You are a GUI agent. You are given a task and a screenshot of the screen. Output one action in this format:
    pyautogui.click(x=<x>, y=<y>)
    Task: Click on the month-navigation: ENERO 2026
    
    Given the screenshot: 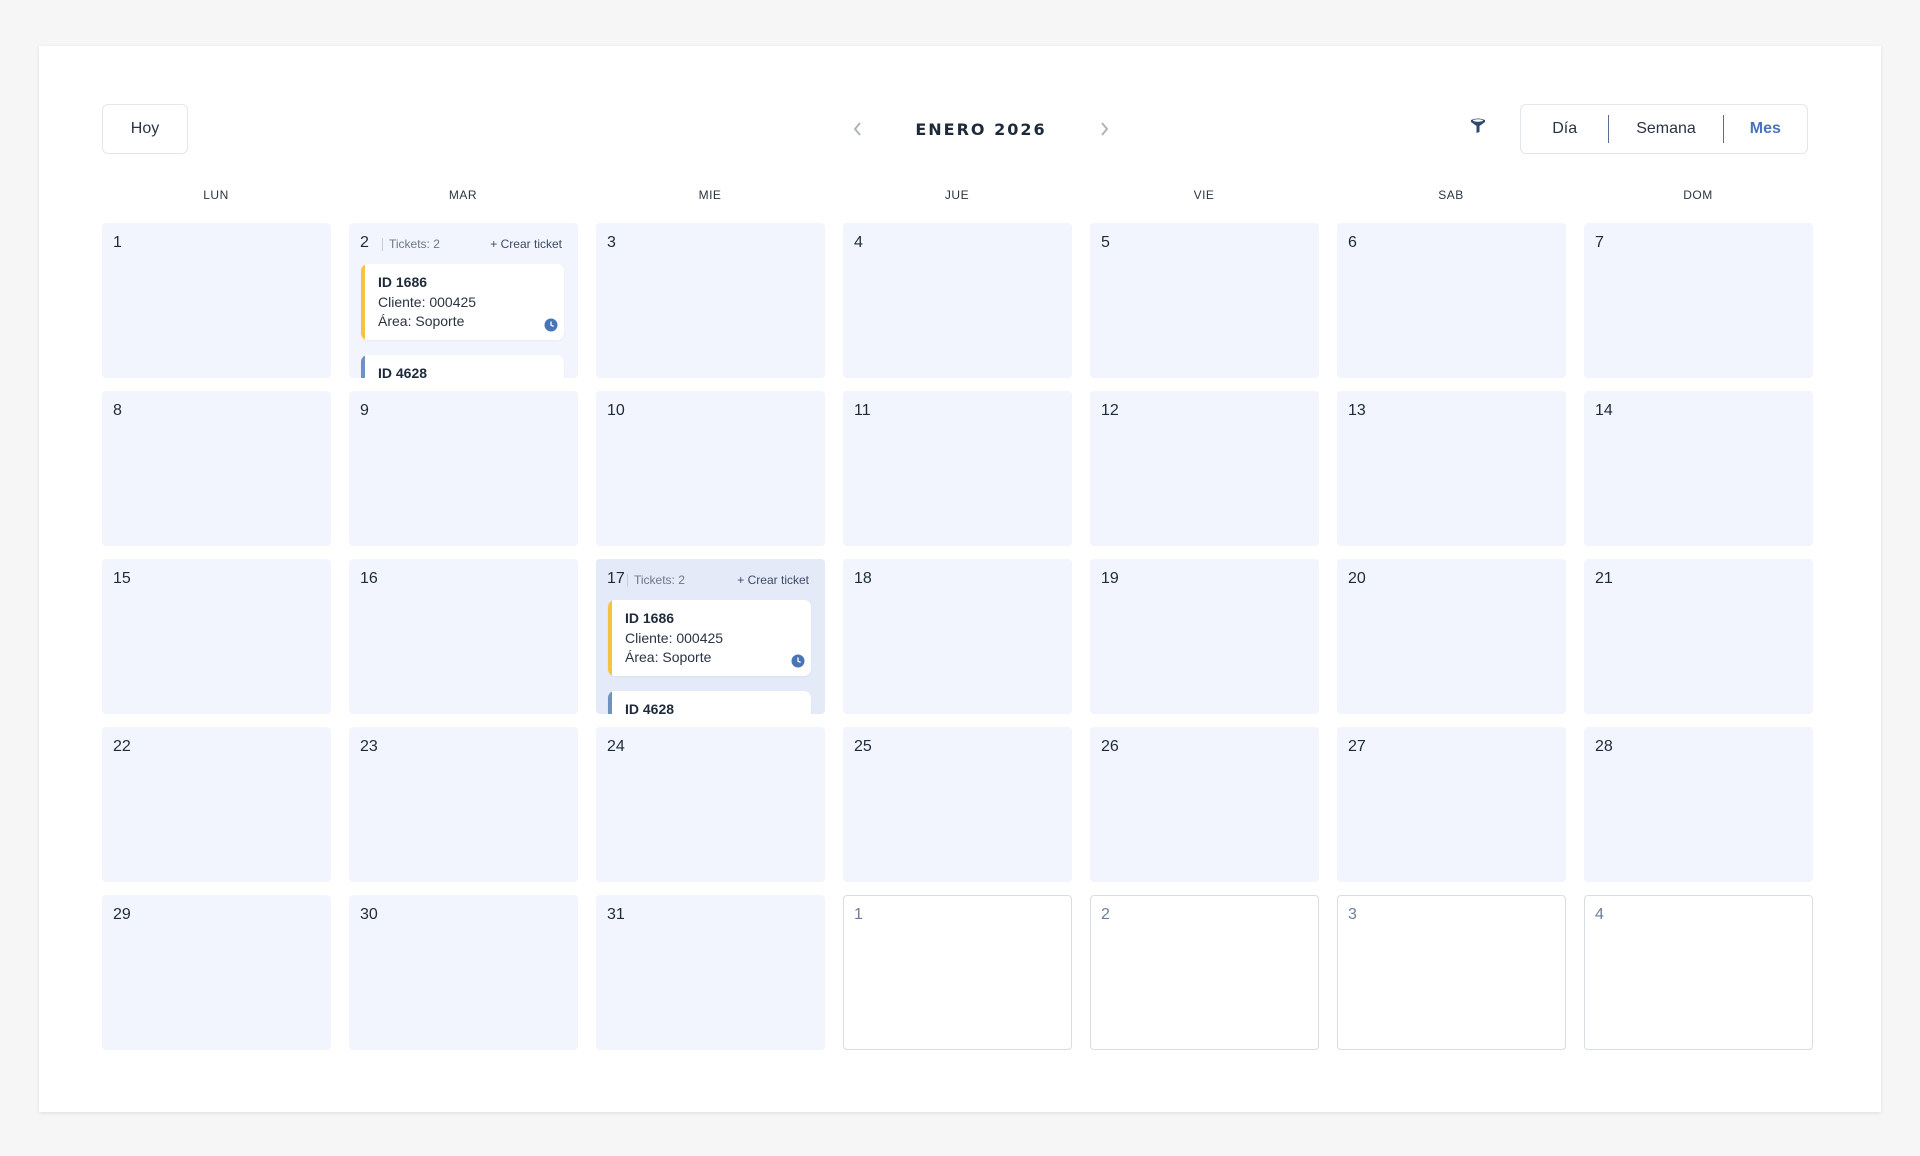 What is the action you would take?
    pyautogui.click(x=981, y=129)
    